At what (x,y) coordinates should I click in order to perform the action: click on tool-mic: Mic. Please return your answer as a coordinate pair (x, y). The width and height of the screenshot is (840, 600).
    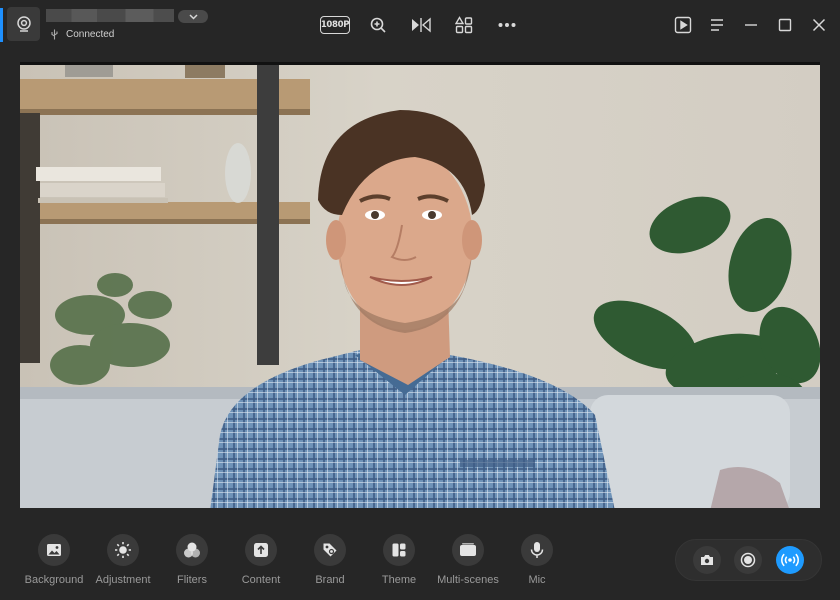
    Looking at the image, I should click on (537, 560).